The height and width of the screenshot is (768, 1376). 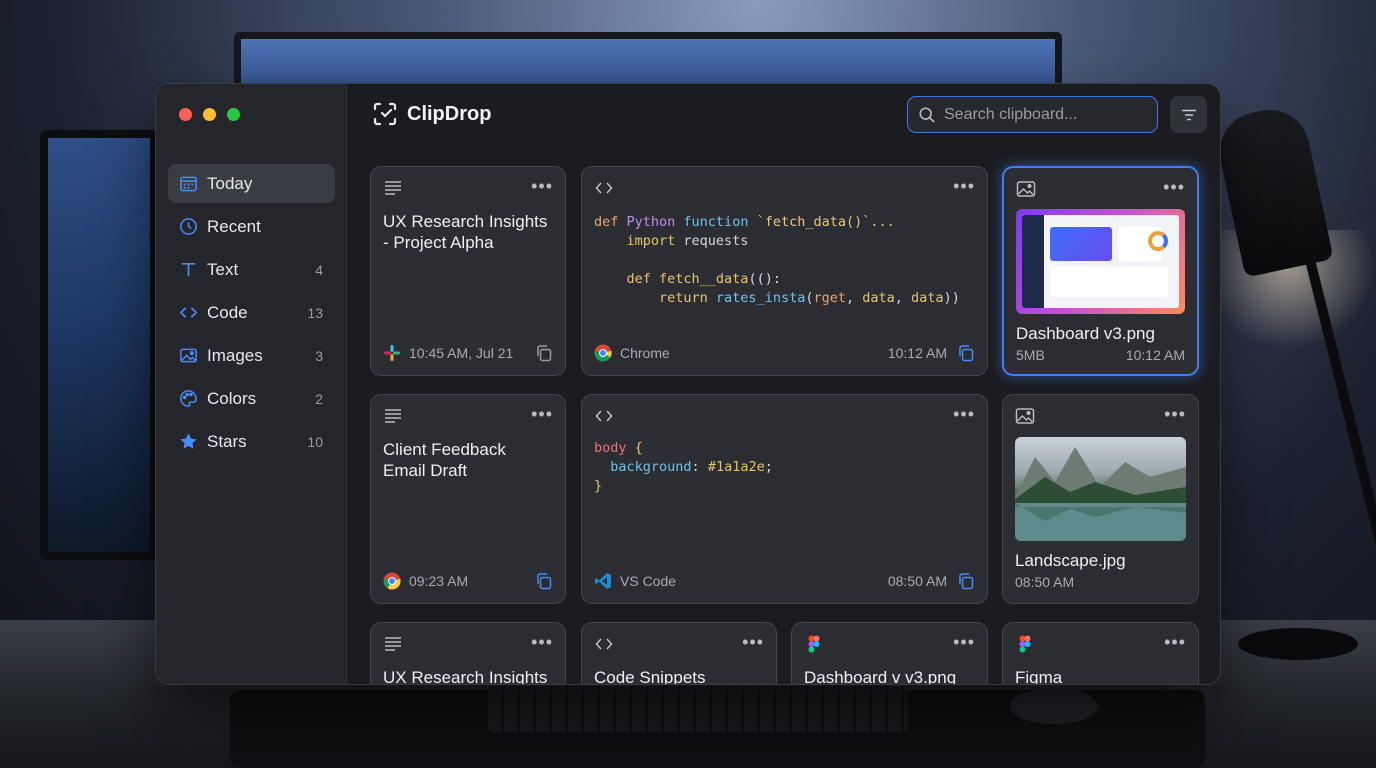 What do you see at coordinates (1100, 653) in the screenshot?
I see `clip-card-figma: ••• Figma` at bounding box center [1100, 653].